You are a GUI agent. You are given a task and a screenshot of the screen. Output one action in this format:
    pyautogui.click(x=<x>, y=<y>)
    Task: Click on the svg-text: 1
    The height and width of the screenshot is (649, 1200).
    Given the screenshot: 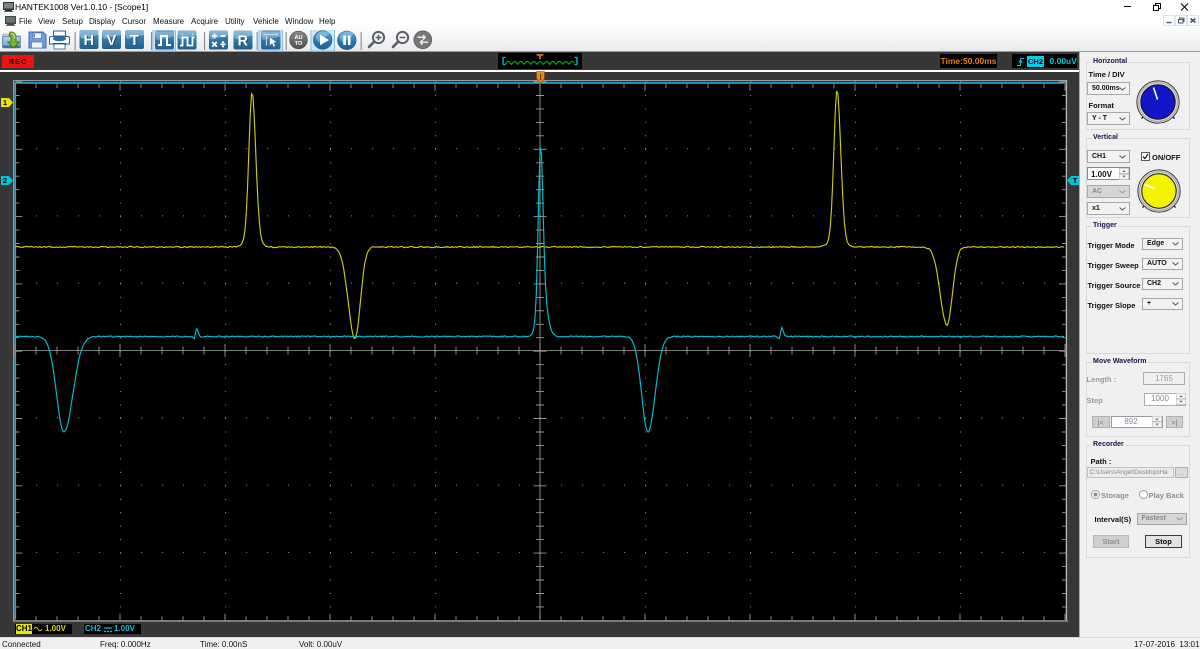 What is the action you would take?
    pyautogui.click(x=5, y=102)
    